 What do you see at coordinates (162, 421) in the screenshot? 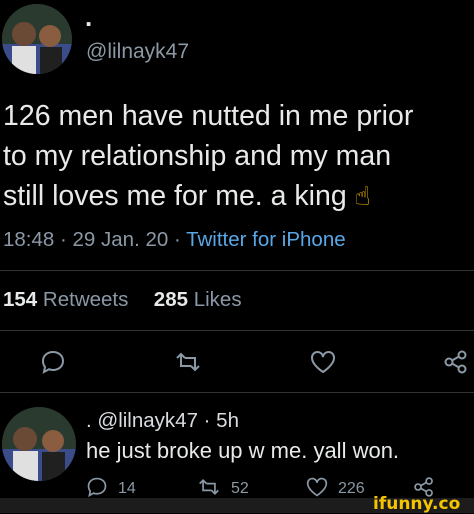
I see `reply-header: . @lilnayk47 · 5h` at bounding box center [162, 421].